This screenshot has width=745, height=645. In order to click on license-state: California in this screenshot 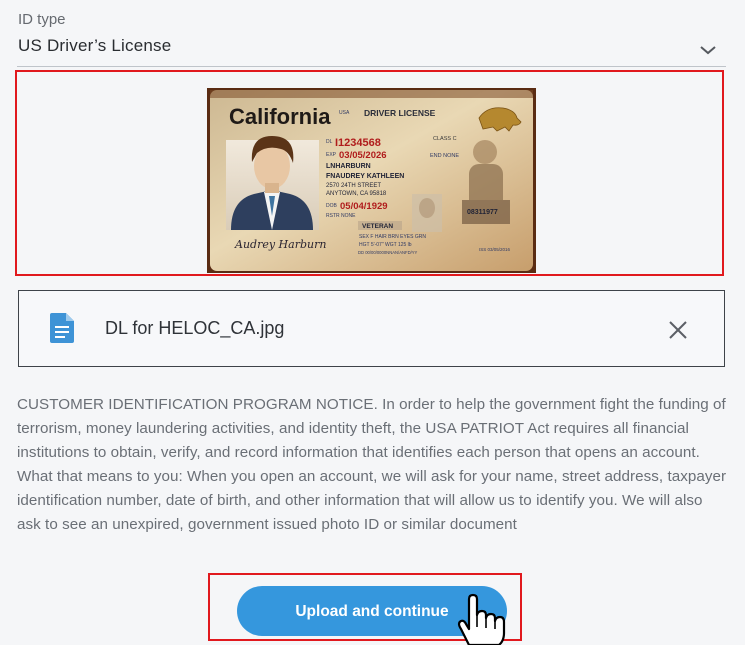, I will do `click(280, 116)`.